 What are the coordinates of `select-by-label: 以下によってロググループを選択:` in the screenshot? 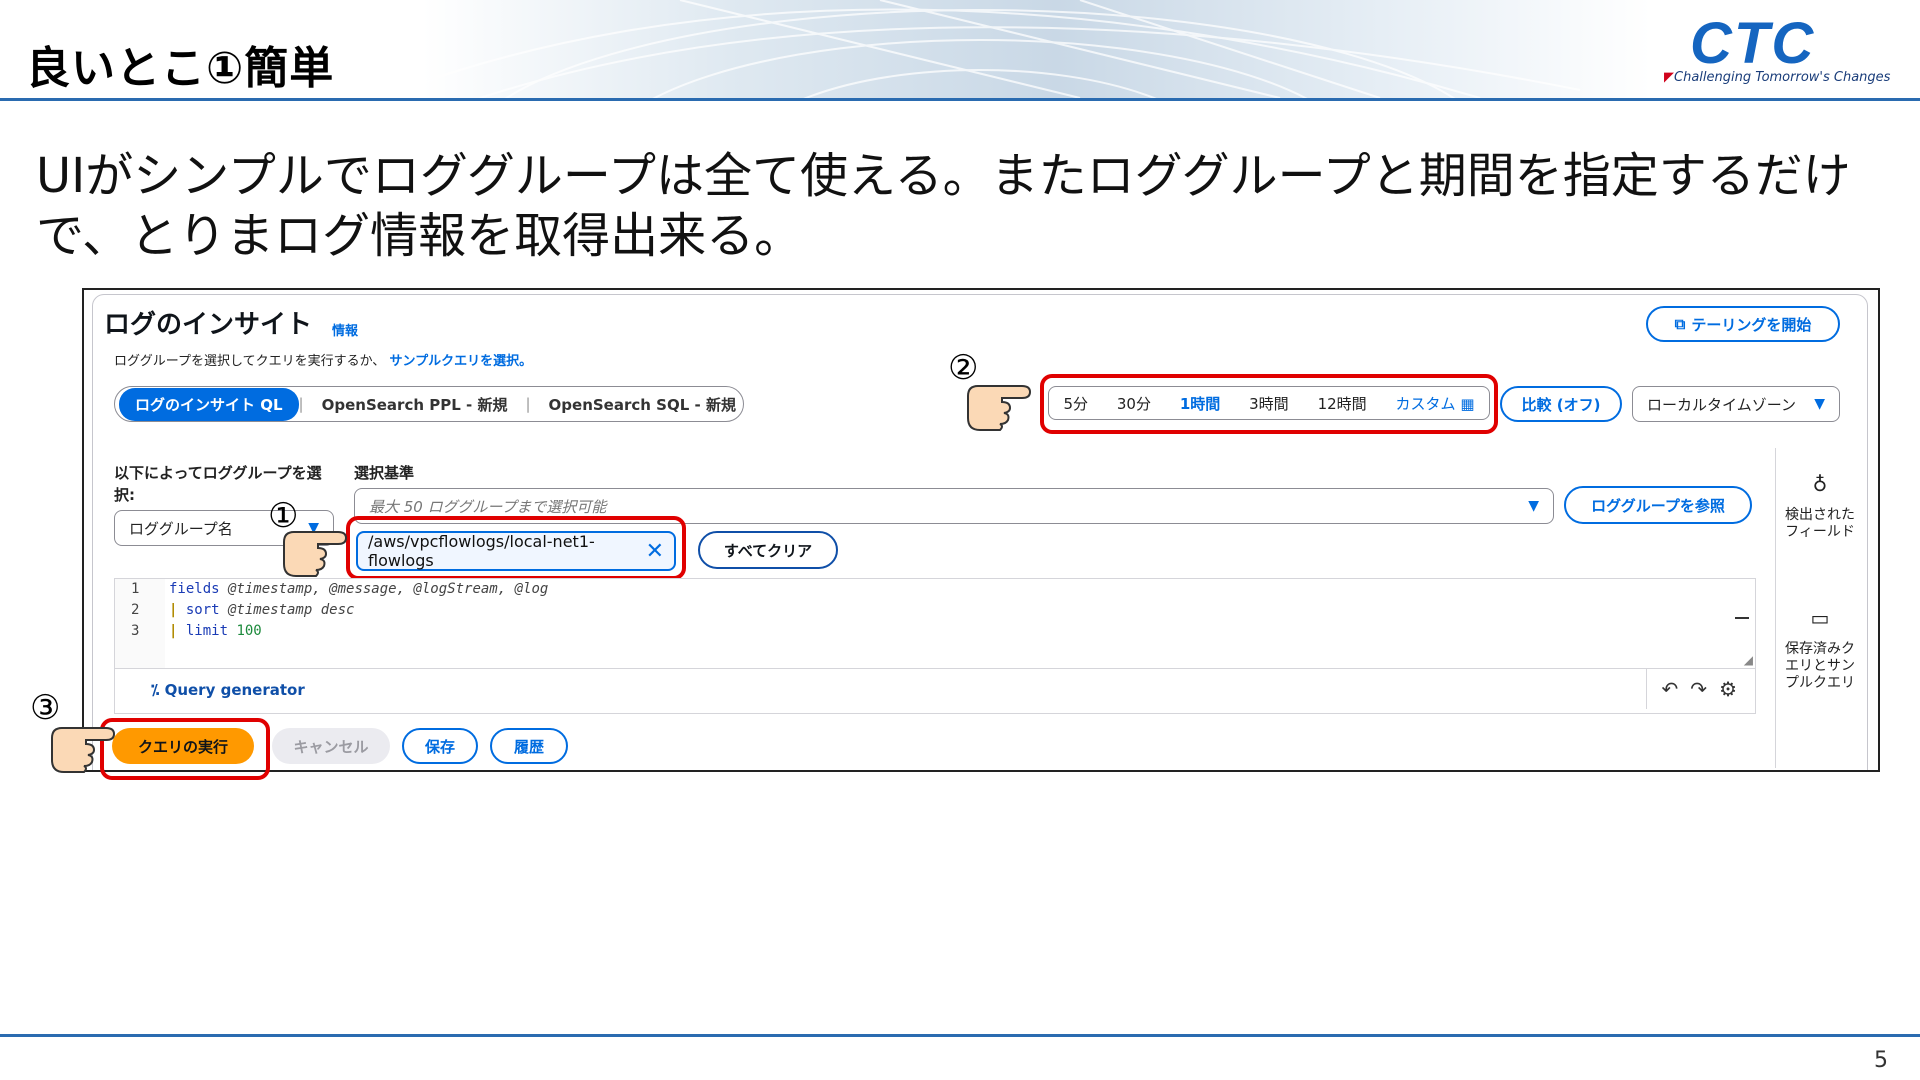 It's located at (218, 484).